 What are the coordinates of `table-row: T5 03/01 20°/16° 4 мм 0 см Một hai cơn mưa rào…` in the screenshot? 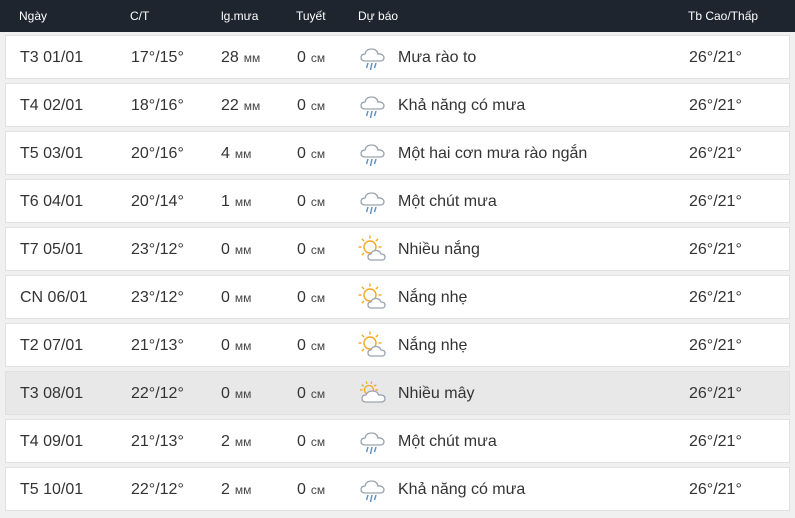 It's located at (397, 153).